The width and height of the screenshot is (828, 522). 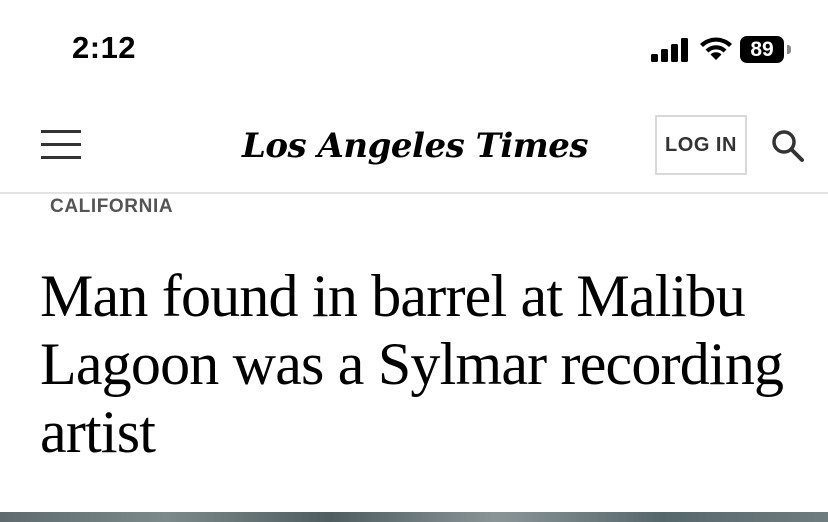 I want to click on battery-indicator: 89, so click(x=766, y=49).